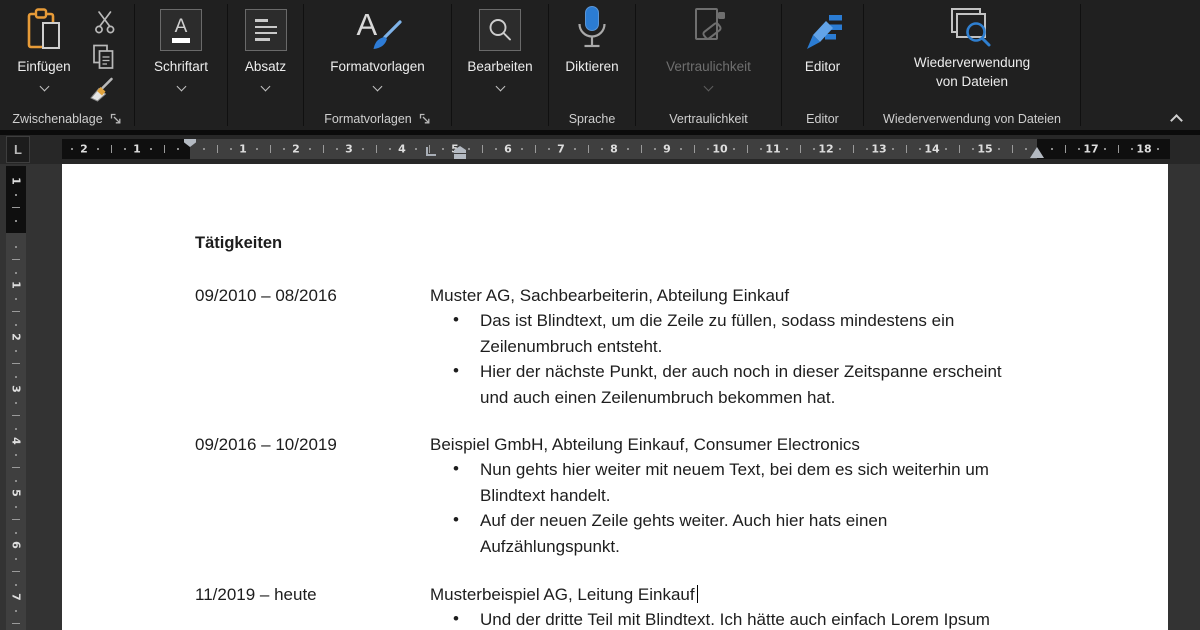  I want to click on font-button-label: Schriftart, so click(180, 66).